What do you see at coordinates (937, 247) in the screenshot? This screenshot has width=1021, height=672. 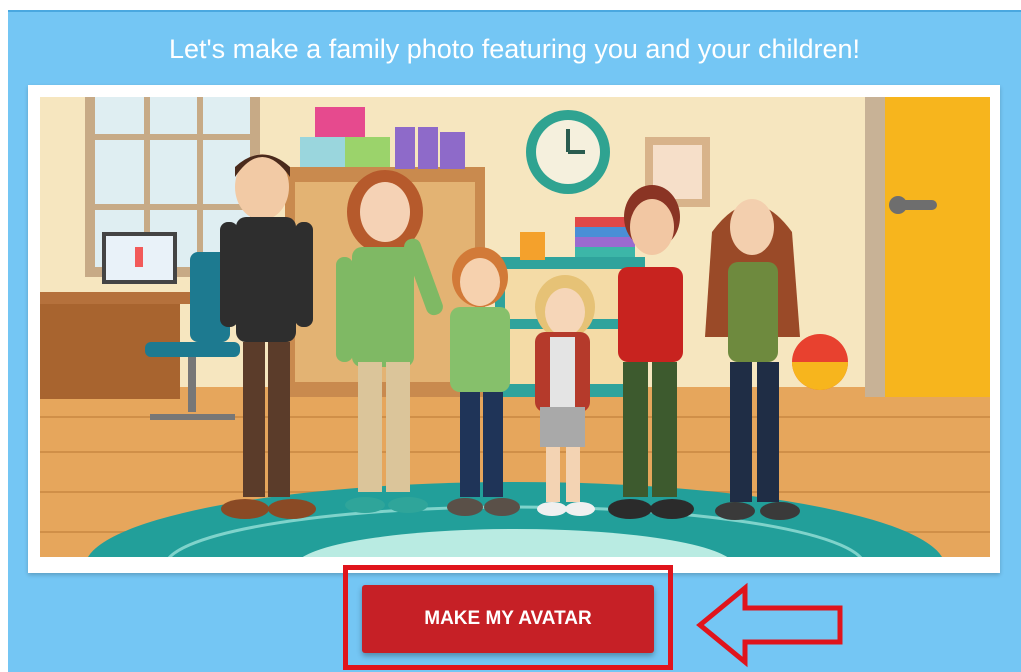 I see `door` at bounding box center [937, 247].